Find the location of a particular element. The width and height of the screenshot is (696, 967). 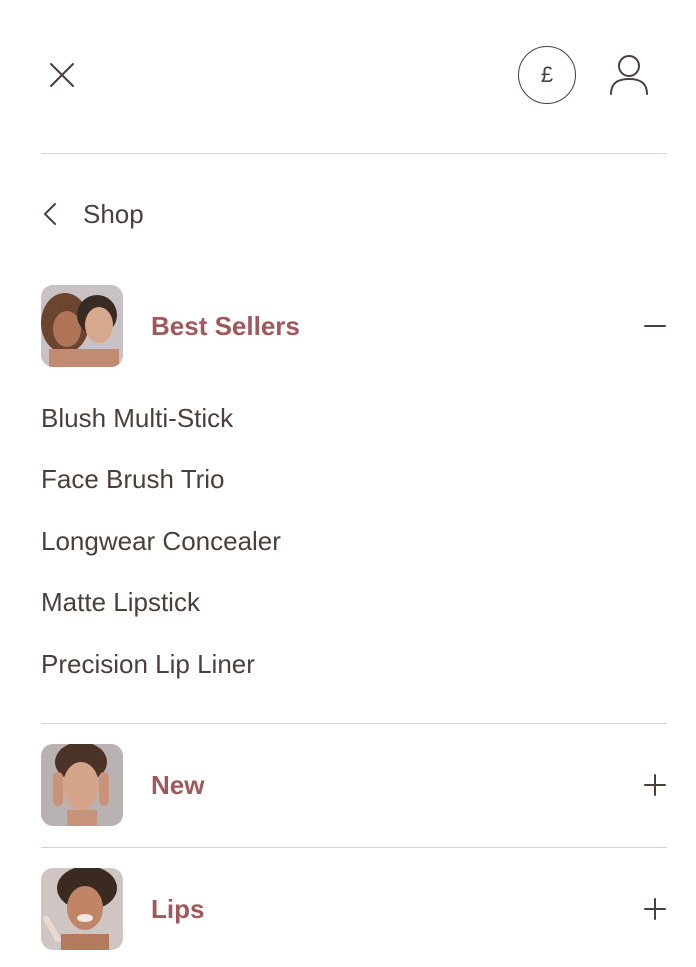

category-label: Best Sellers is located at coordinates (225, 325).